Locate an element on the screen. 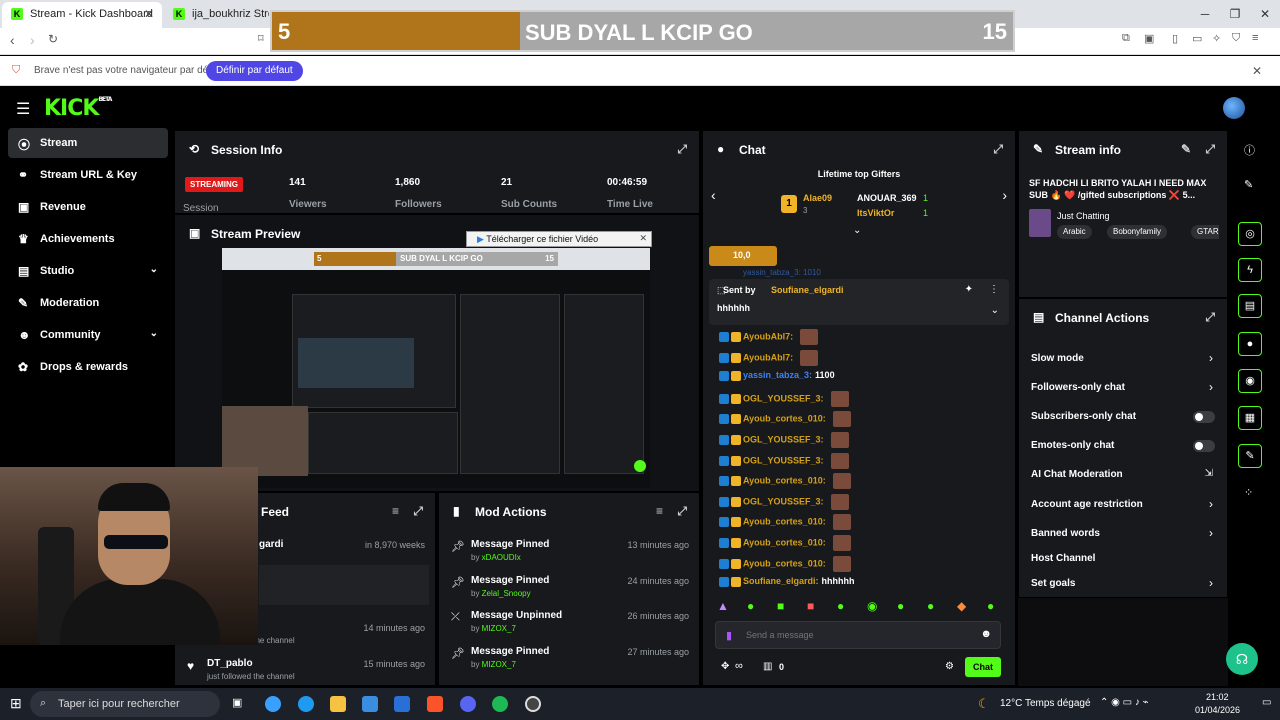 Image resolution: width=1280 pixels, height=720 pixels. rail-button-chat: ● is located at coordinates (1250, 344).